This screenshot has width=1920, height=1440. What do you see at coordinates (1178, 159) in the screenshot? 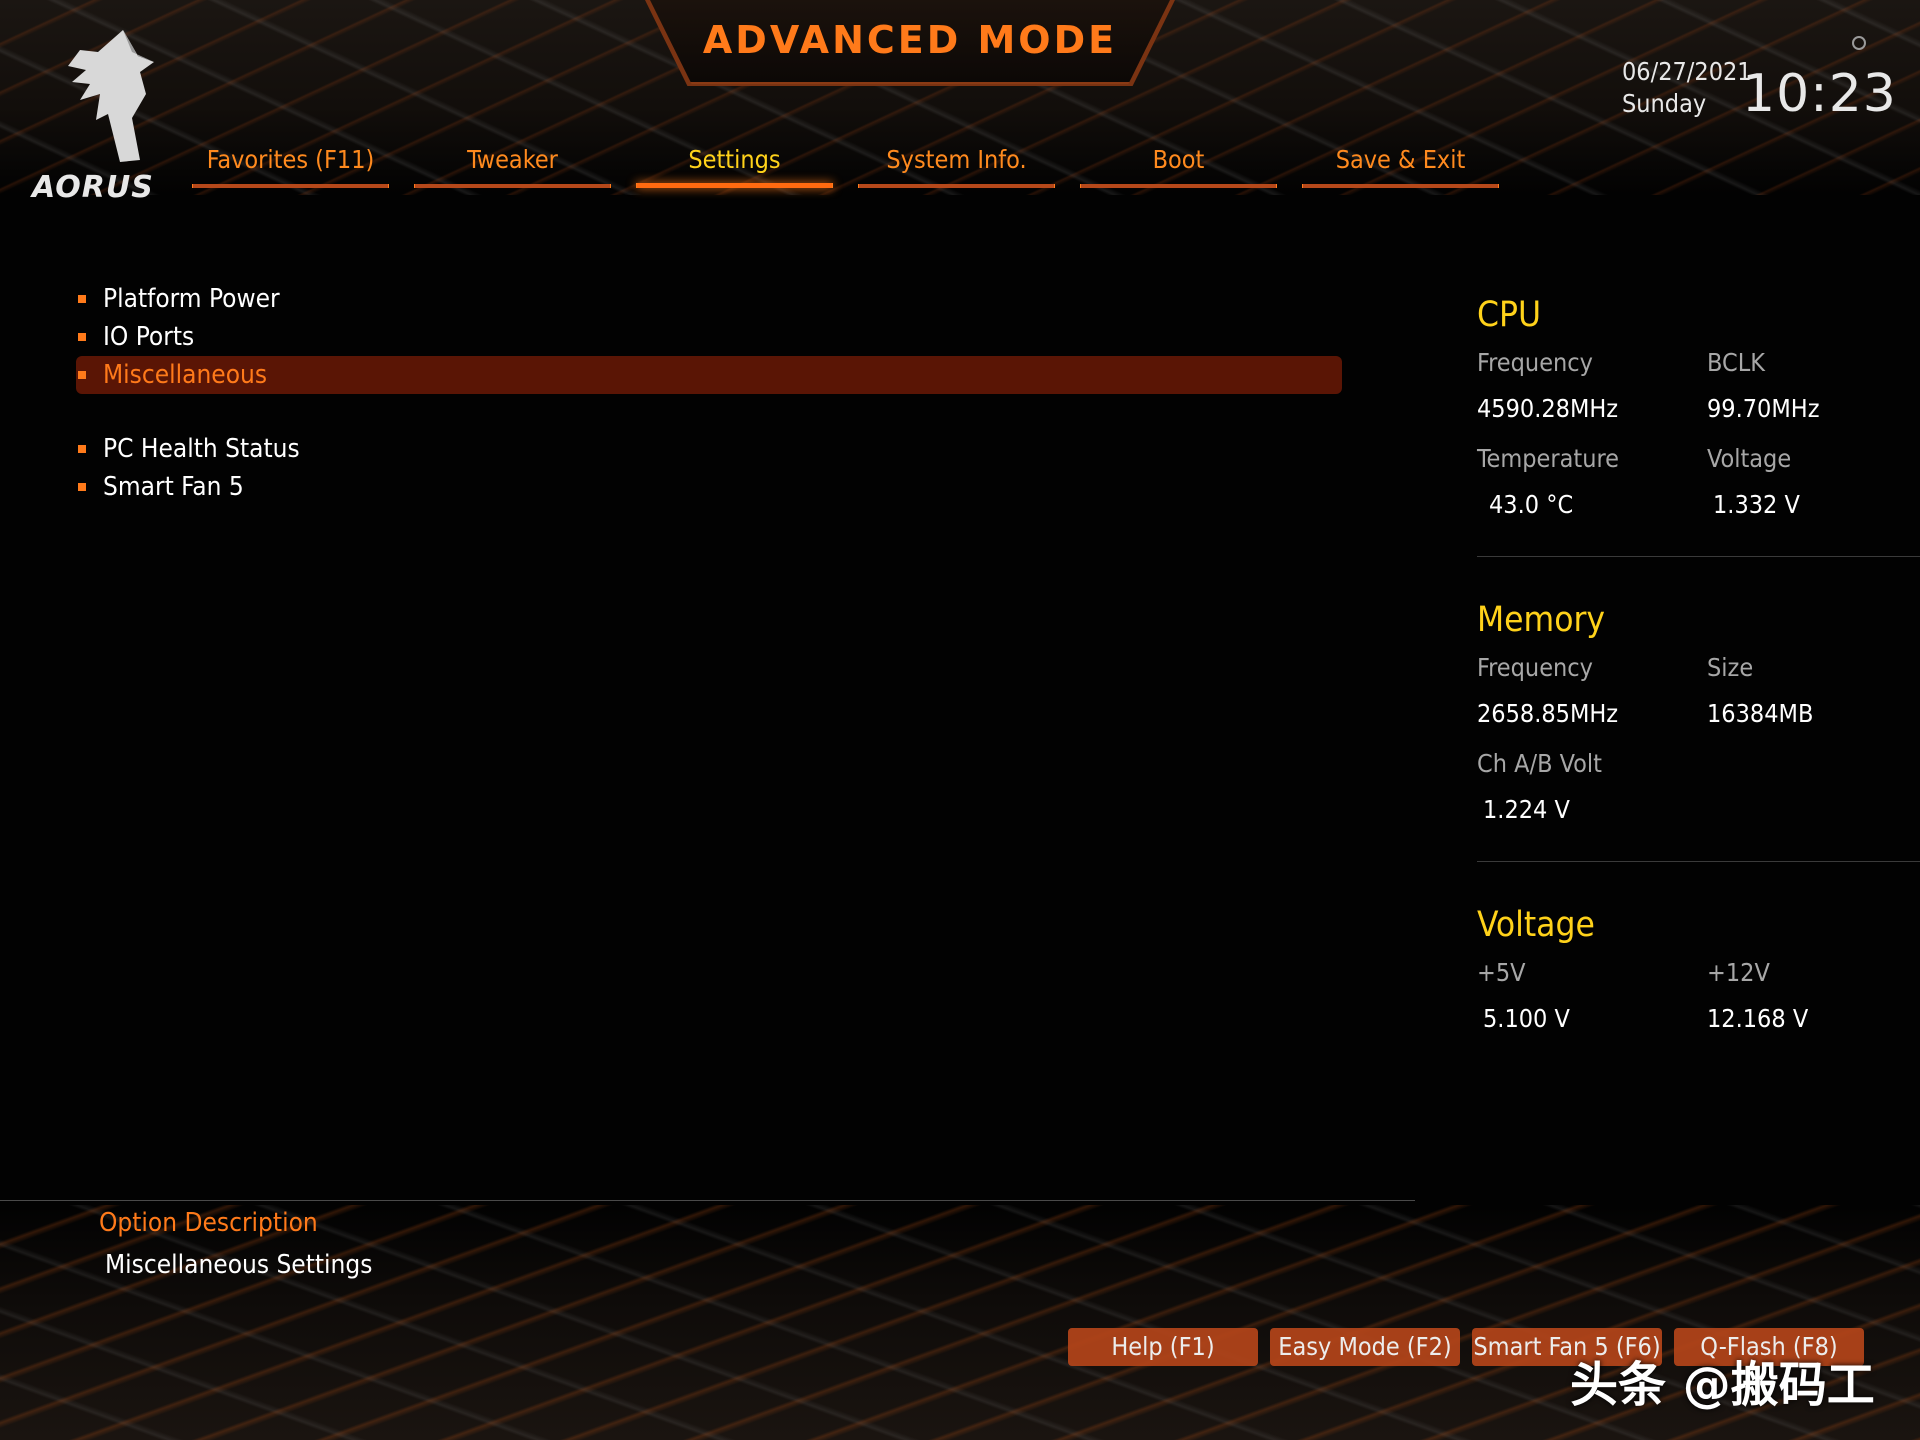
I see `tab-label: Boot` at bounding box center [1178, 159].